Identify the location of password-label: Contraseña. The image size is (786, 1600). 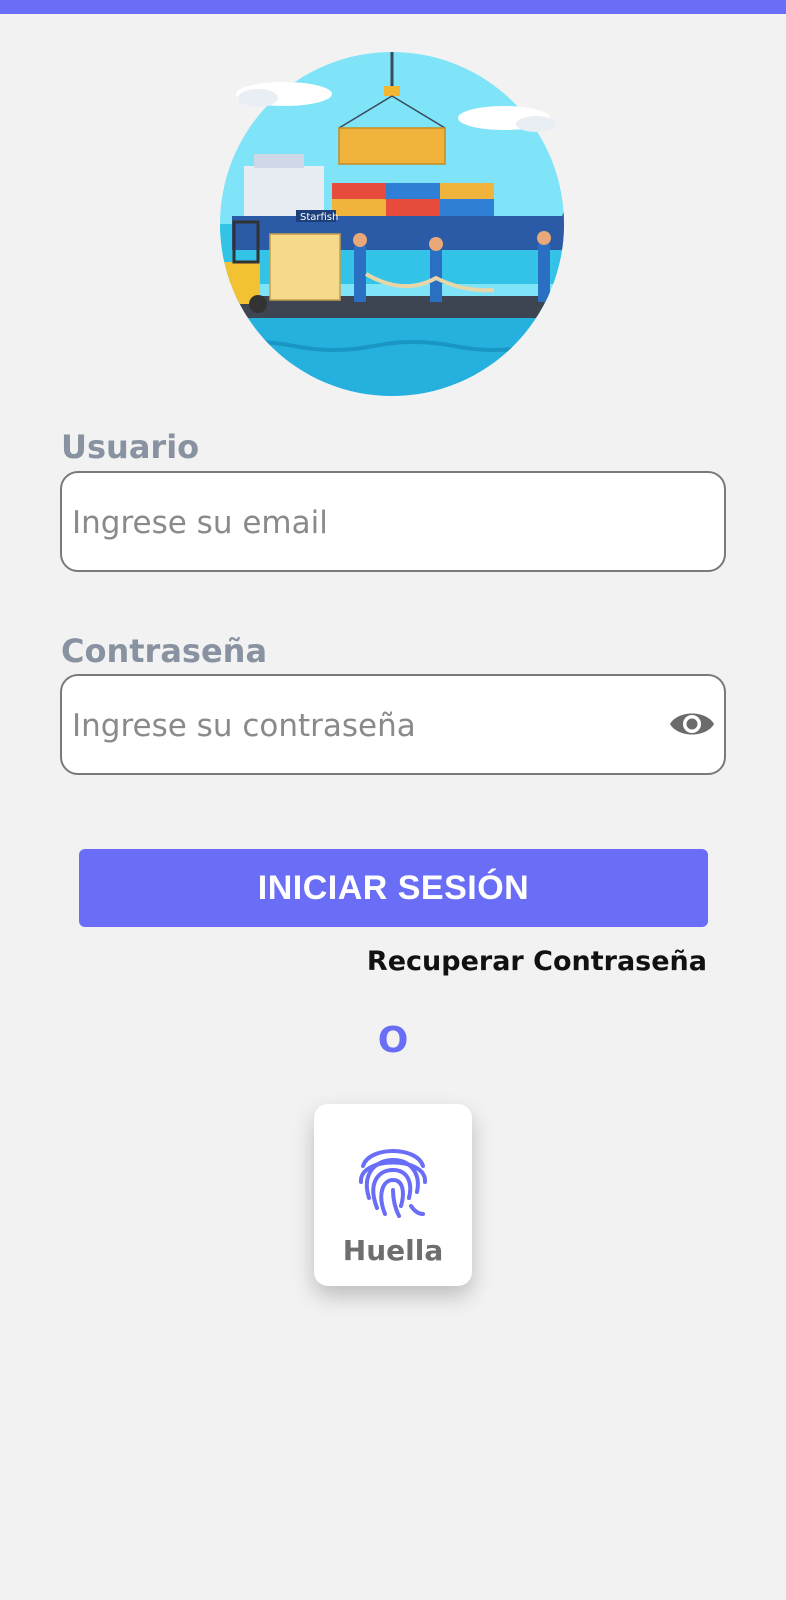
(164, 651).